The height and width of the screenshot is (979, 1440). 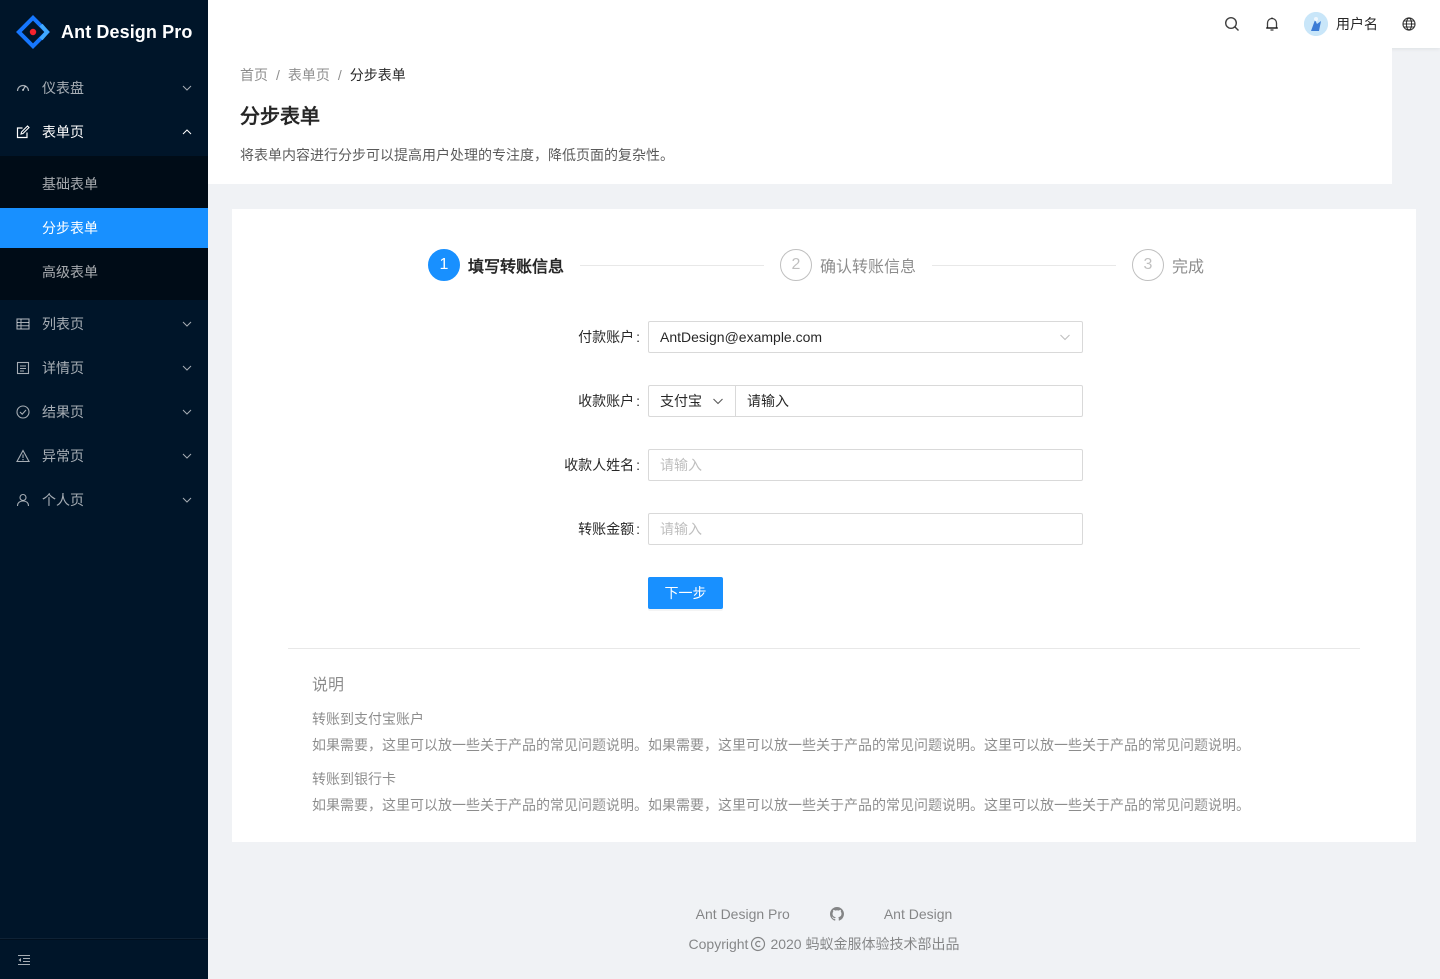 What do you see at coordinates (63, 500) in the screenshot?
I see `sidebar-item-label: 个人页` at bounding box center [63, 500].